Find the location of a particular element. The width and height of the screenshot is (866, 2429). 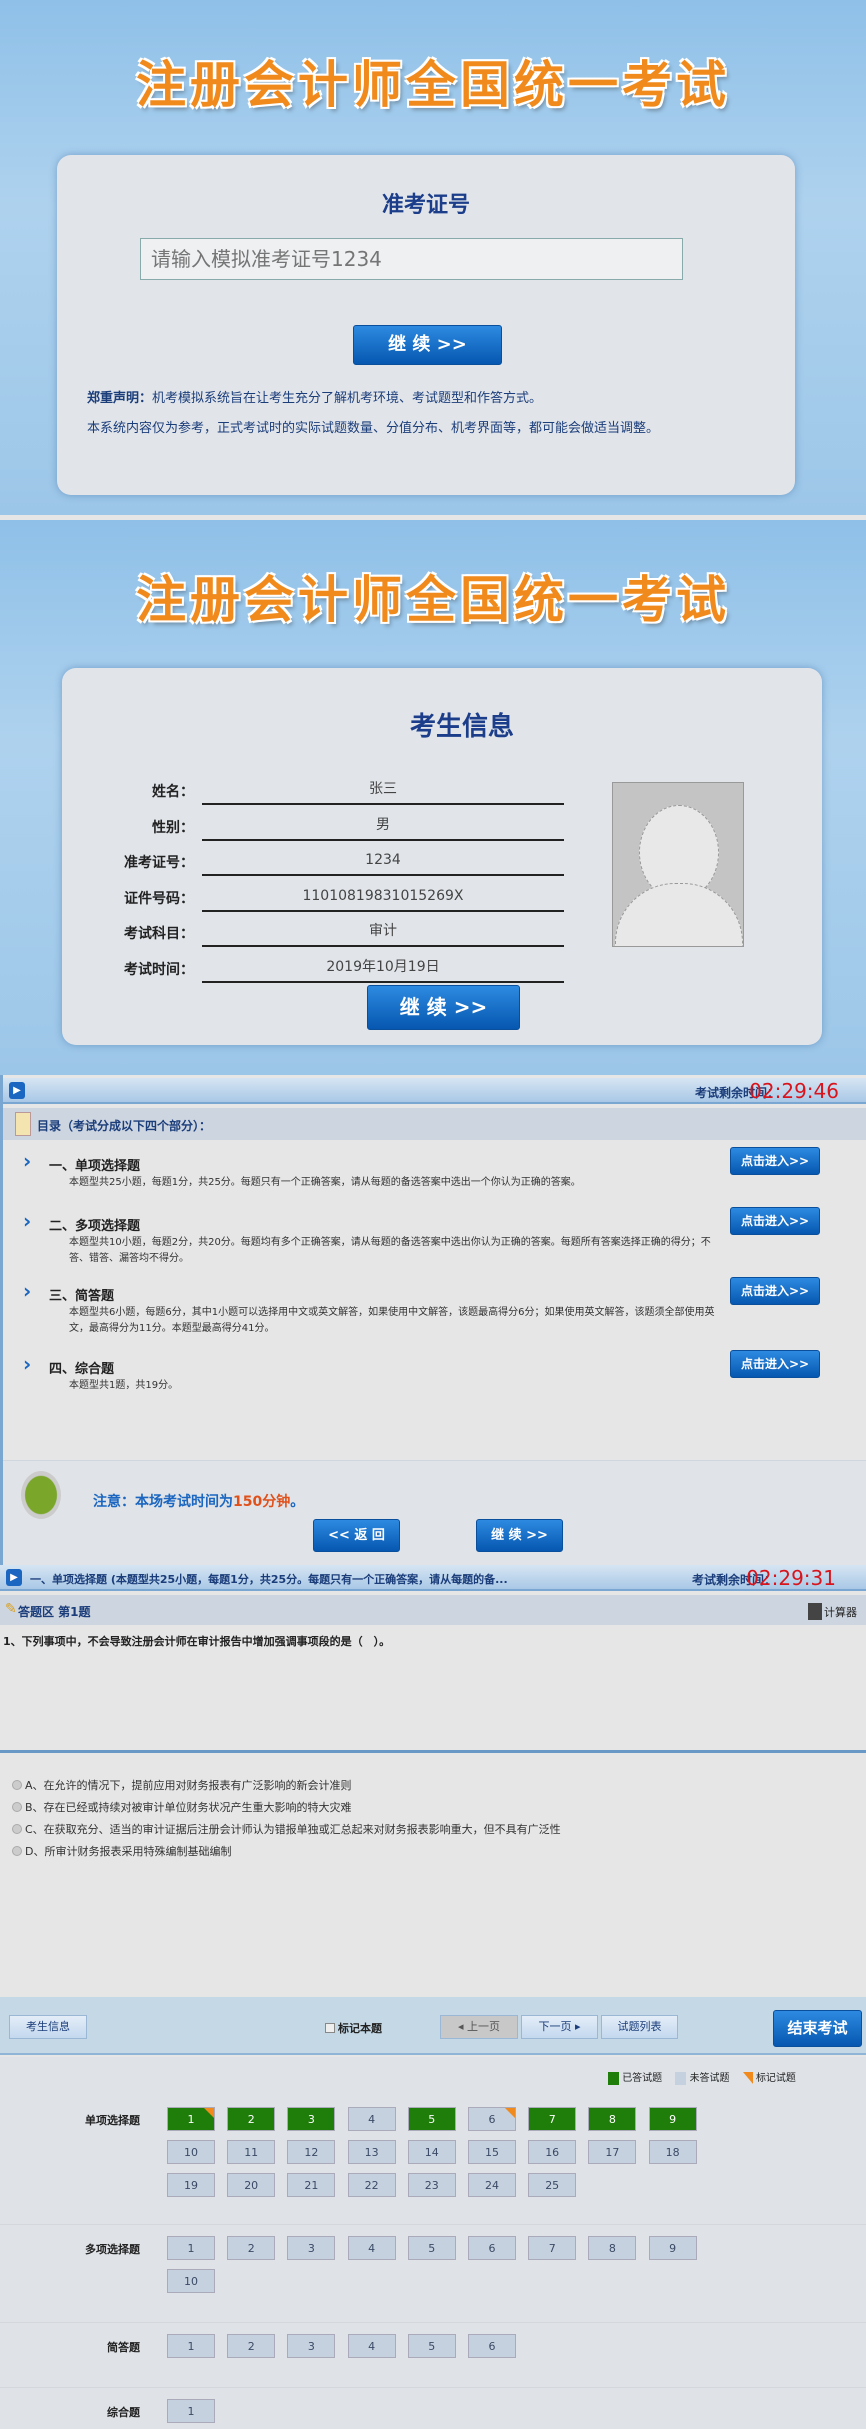

question-number-cell: 24 is located at coordinates (492, 2185).